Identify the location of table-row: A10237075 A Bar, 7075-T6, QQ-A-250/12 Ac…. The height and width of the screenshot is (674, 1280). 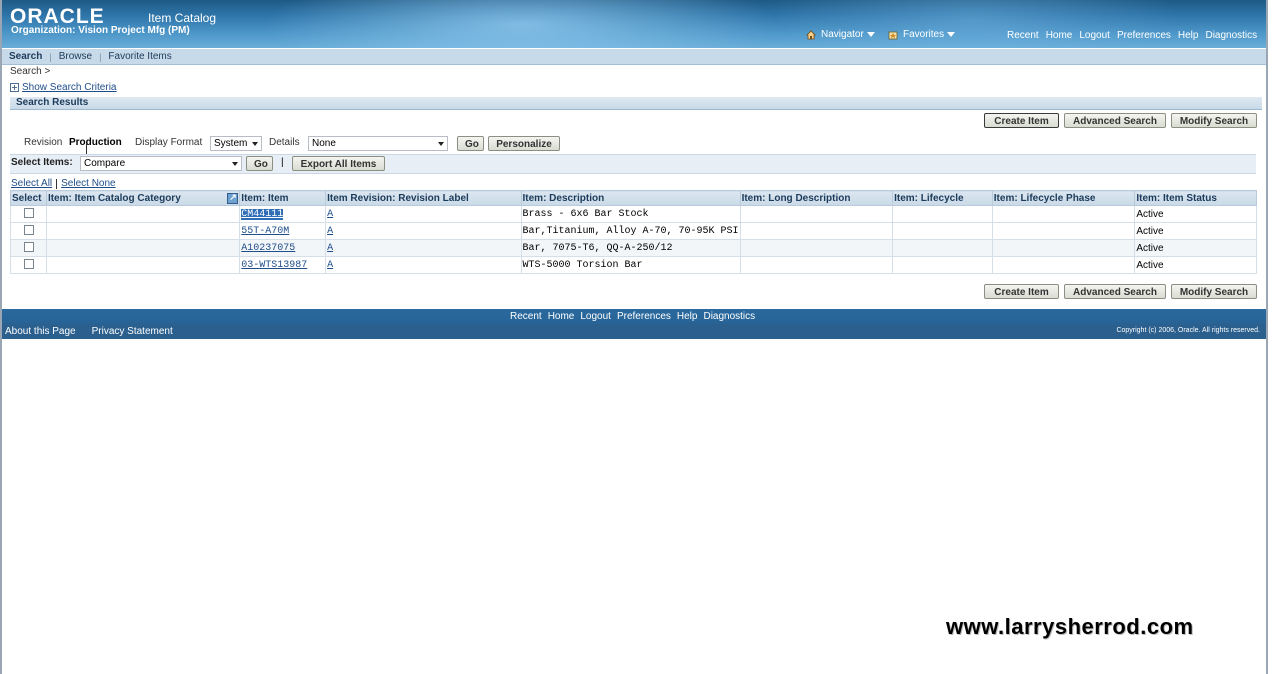
(633, 248).